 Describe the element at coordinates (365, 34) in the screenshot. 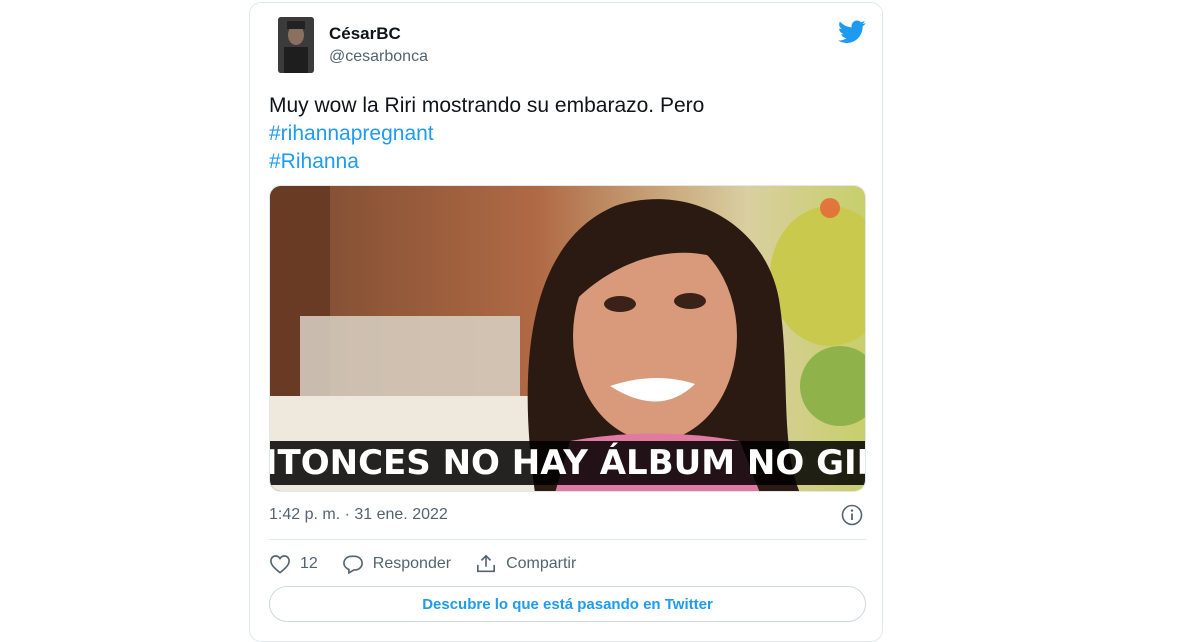

I see `display-name: CésarBC` at that location.